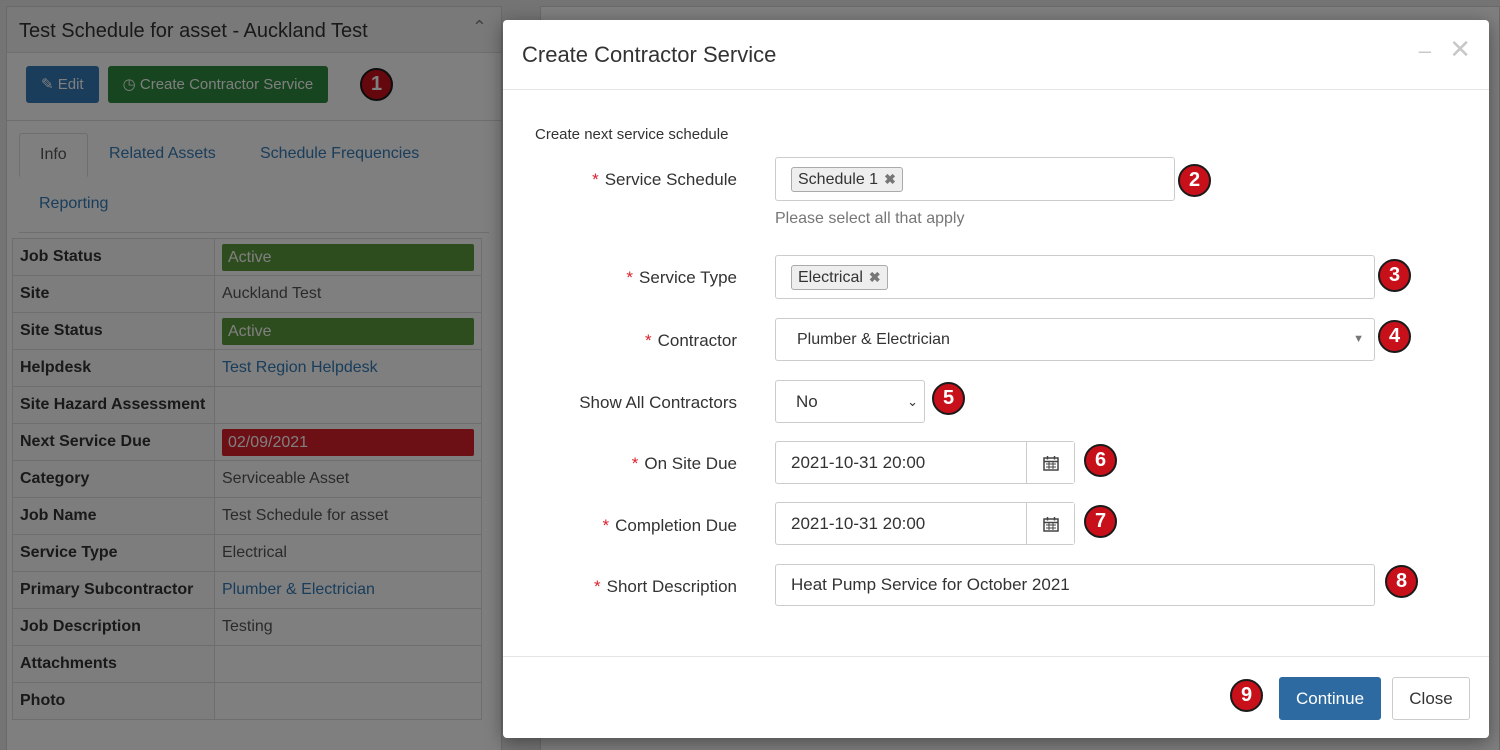  Describe the element at coordinates (1460, 49) in the screenshot. I see `close-icon: ✕` at that location.